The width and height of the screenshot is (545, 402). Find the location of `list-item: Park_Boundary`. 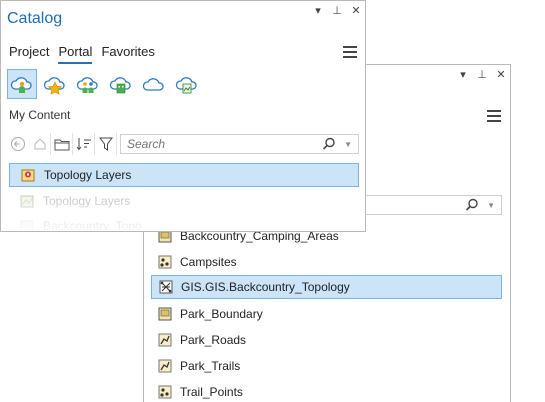

list-item: Park_Boundary is located at coordinates (329, 314).